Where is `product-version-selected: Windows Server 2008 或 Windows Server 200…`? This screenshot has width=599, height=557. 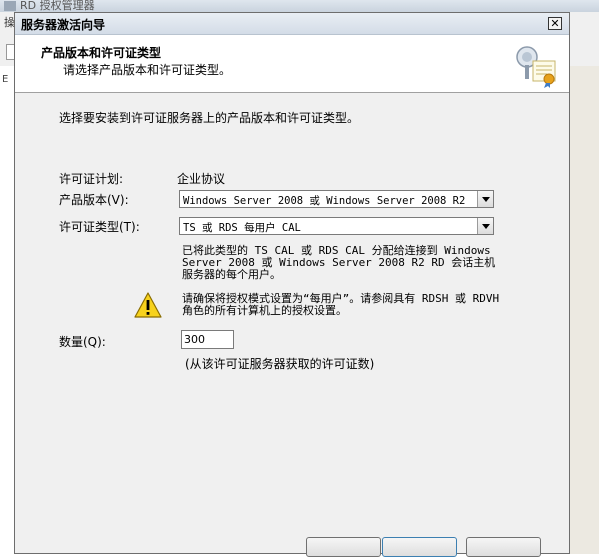 product-version-selected: Windows Server 2008 或 Windows Server 200… is located at coordinates (324, 201).